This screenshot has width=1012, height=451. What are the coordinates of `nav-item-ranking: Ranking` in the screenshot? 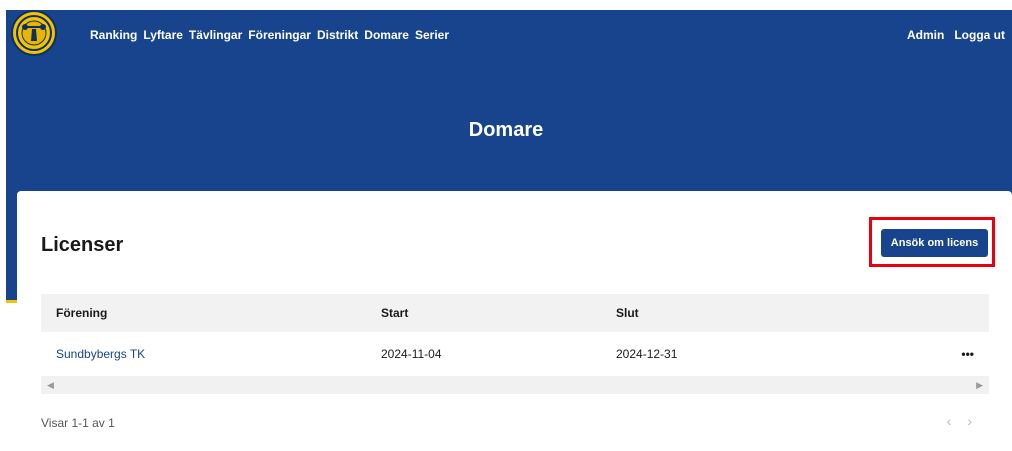 It's located at (113, 35).